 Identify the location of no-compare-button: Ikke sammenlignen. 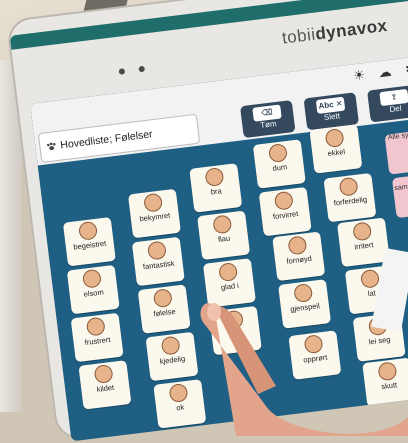
(399, 195).